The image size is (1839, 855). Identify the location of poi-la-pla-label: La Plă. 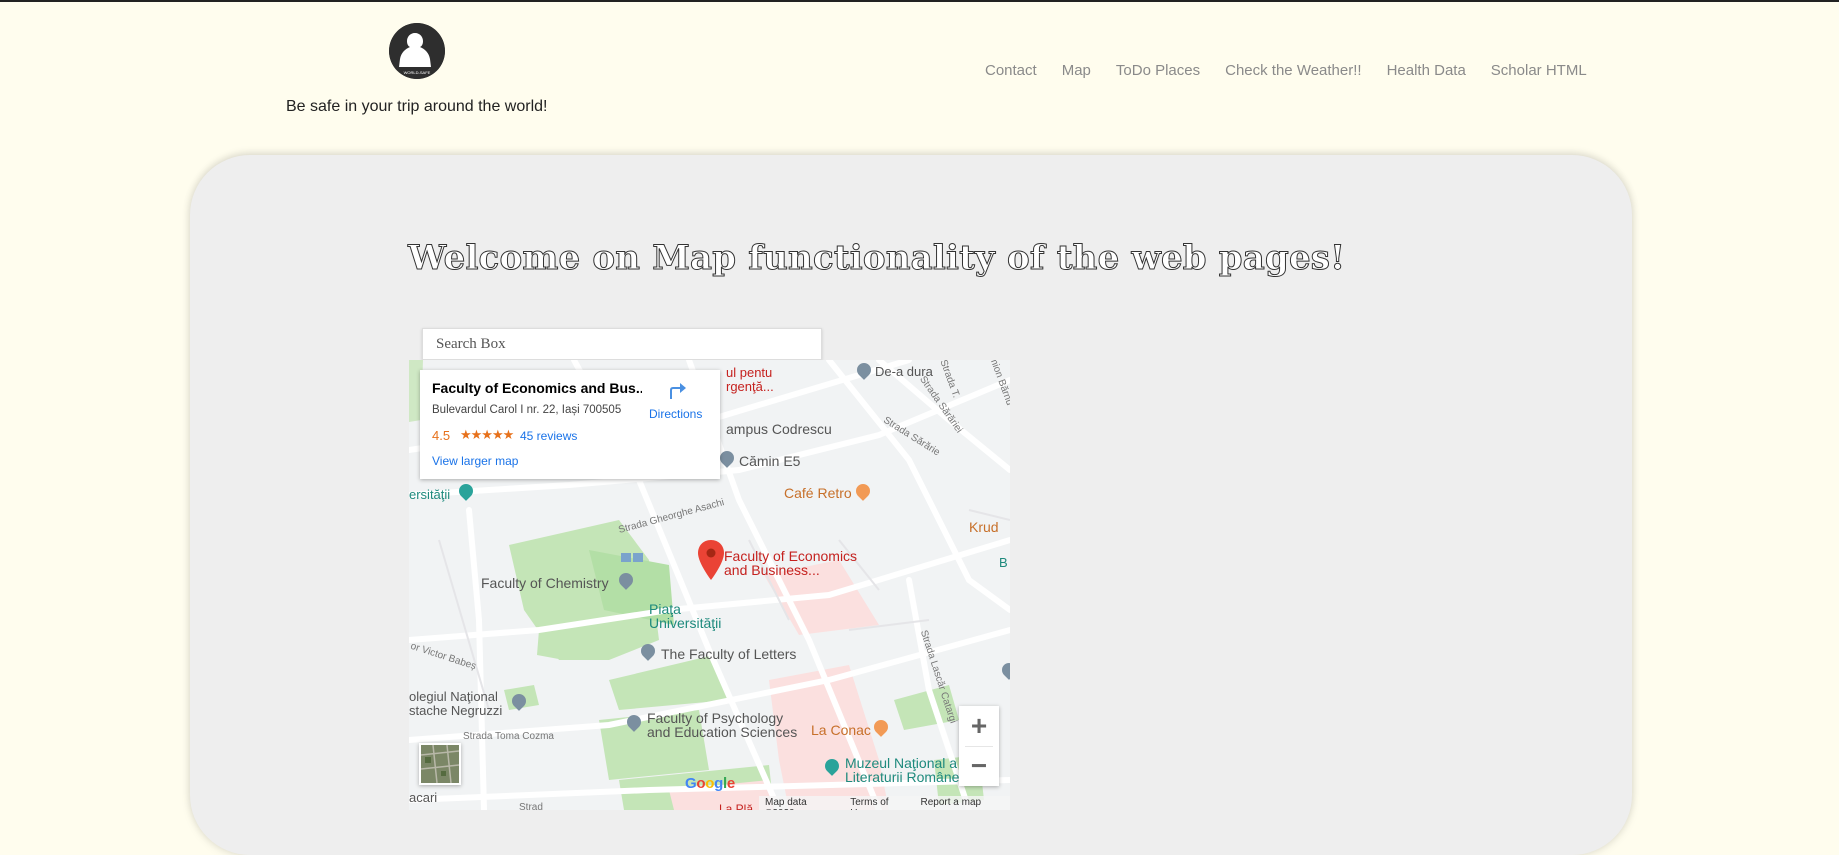
(736, 806).